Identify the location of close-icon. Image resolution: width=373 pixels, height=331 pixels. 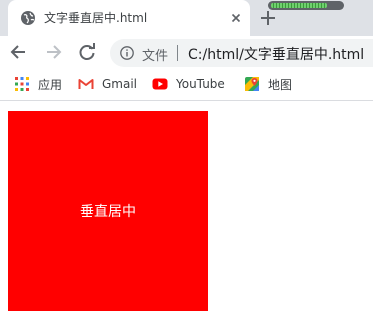
(236, 18).